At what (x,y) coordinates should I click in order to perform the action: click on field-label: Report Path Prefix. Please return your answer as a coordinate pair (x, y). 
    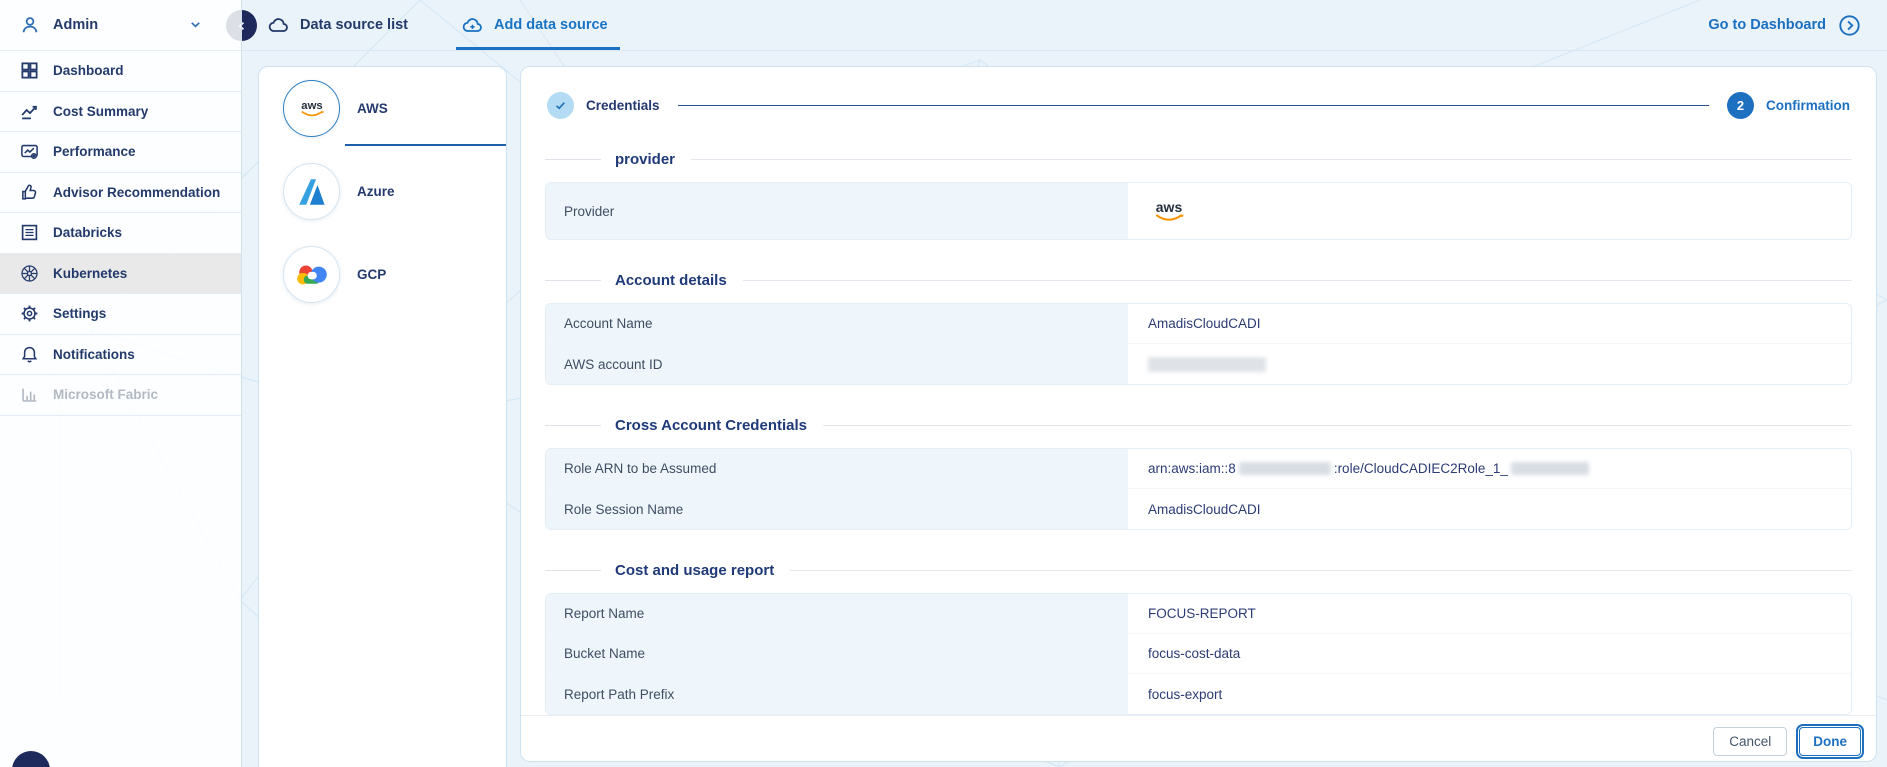
    Looking at the image, I should click on (837, 694).